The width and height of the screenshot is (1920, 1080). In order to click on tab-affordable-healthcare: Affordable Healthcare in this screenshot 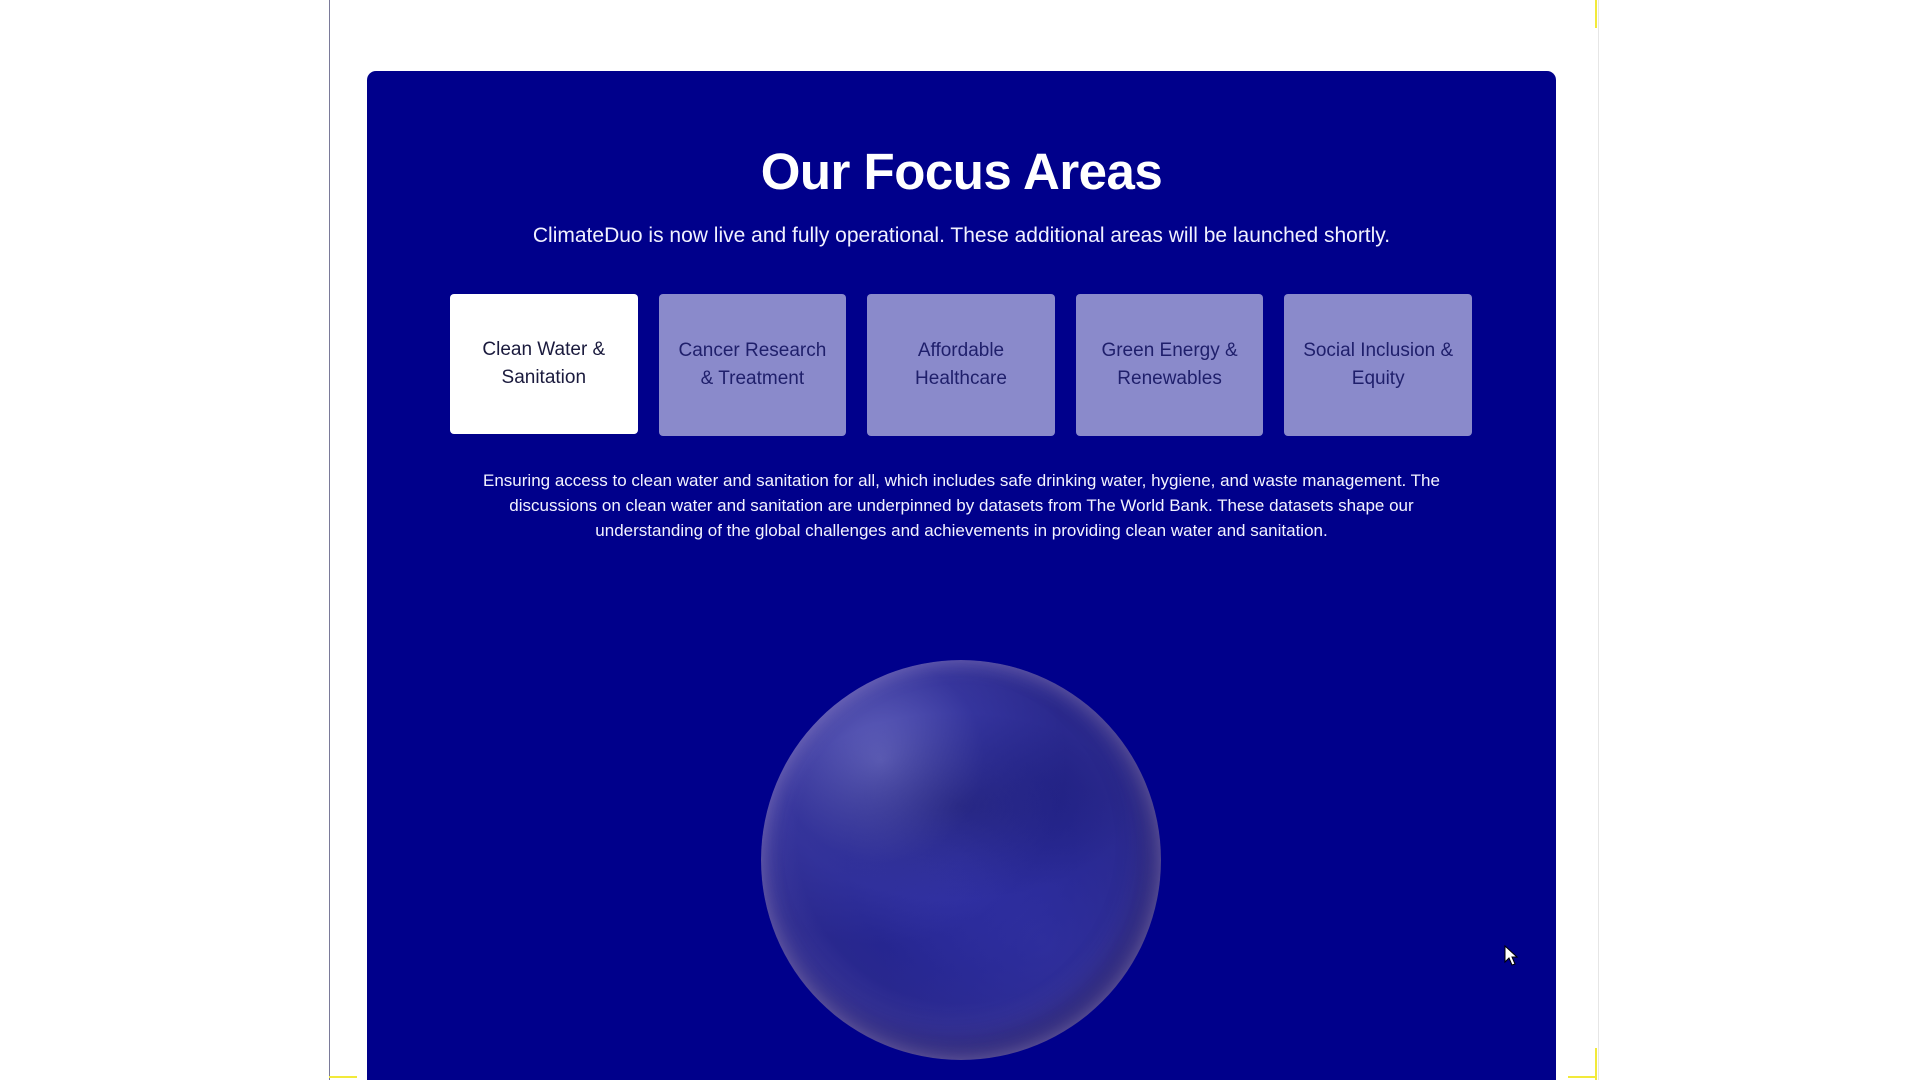, I will do `click(961, 365)`.